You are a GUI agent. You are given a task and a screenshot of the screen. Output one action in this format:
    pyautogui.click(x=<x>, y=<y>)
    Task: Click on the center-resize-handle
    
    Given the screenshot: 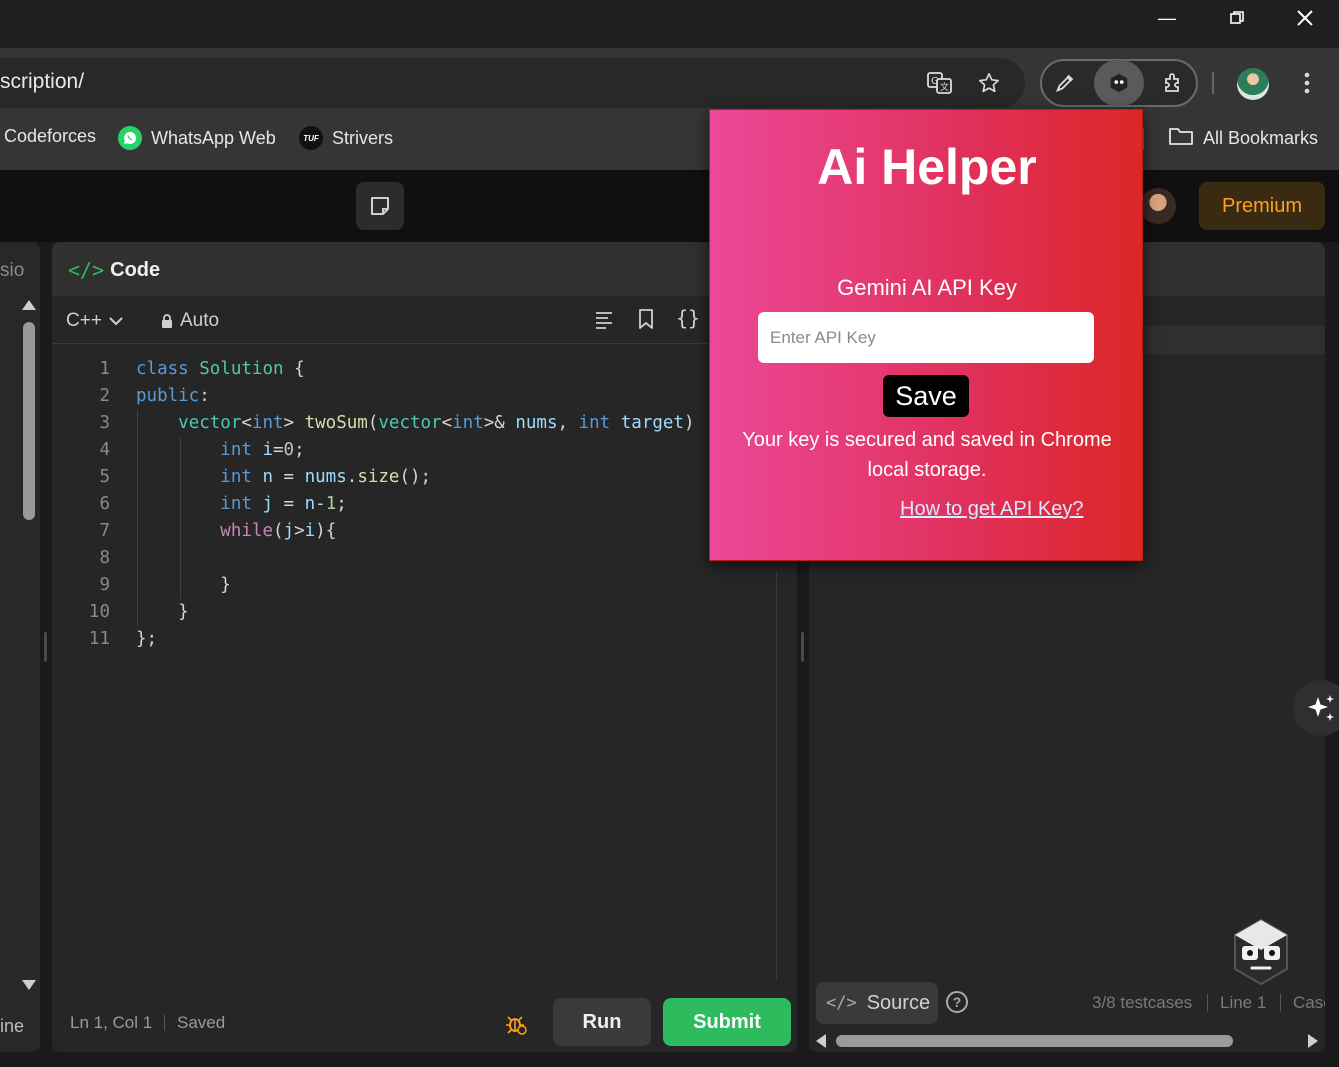 What is the action you would take?
    pyautogui.click(x=802, y=647)
    